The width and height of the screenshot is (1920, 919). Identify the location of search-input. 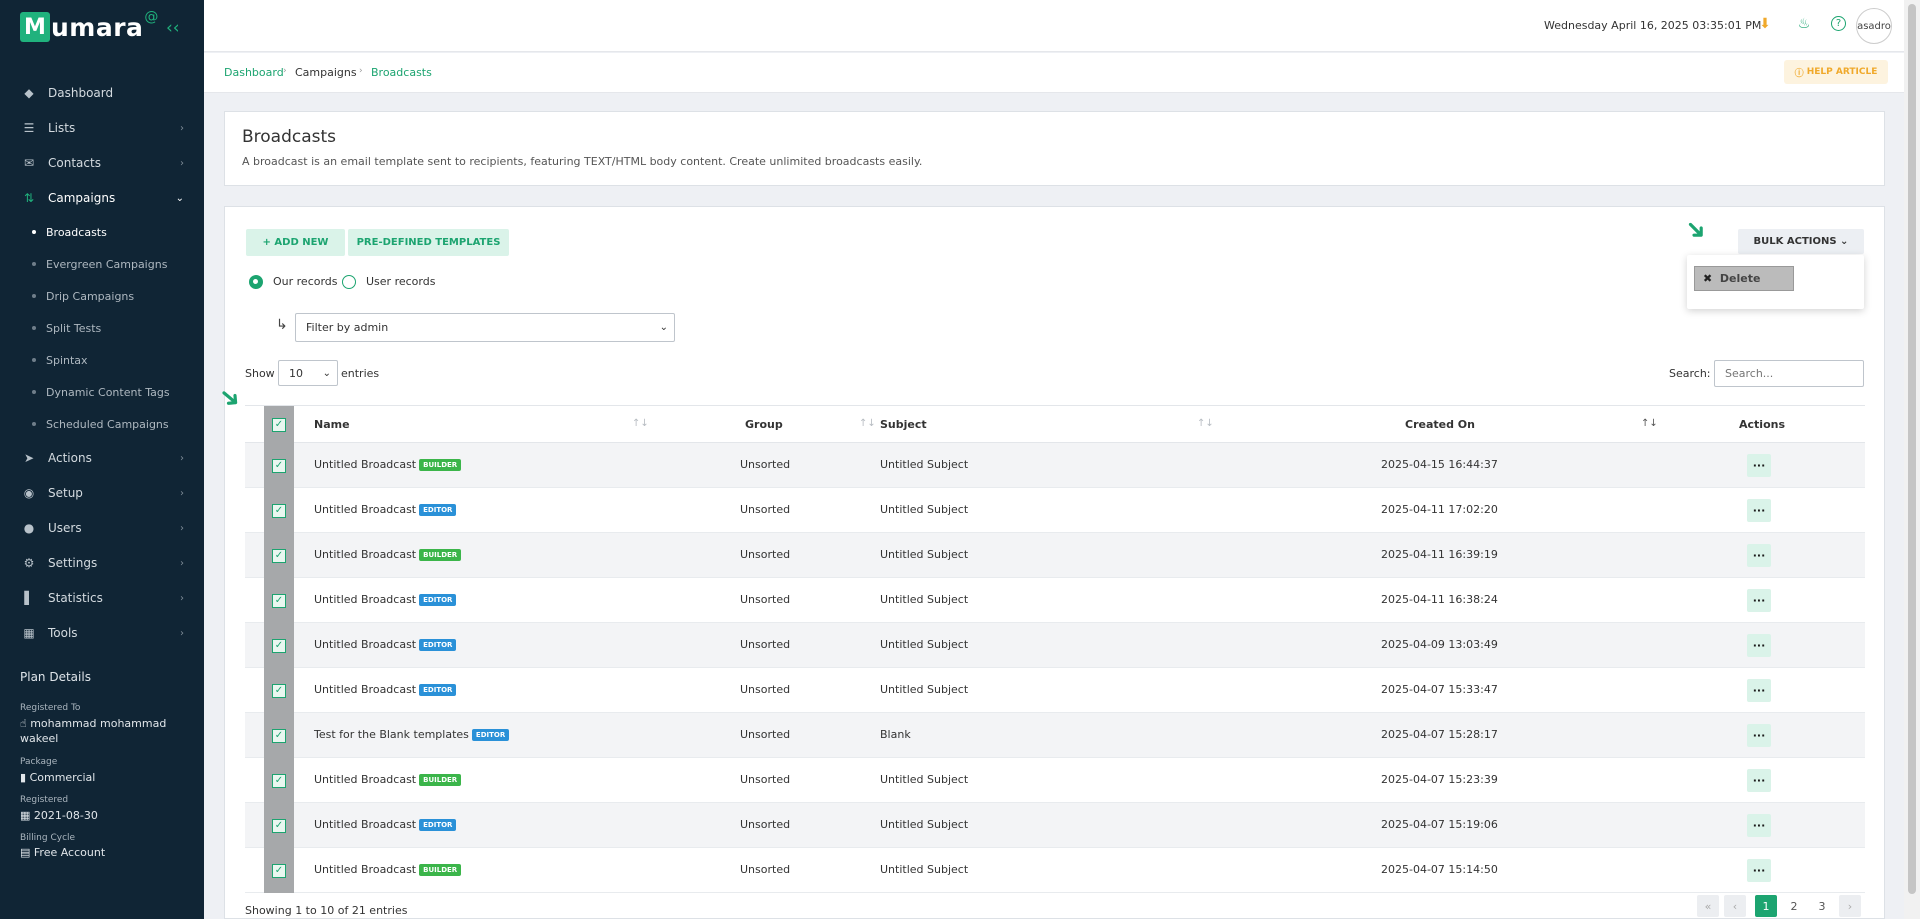
(1789, 373).